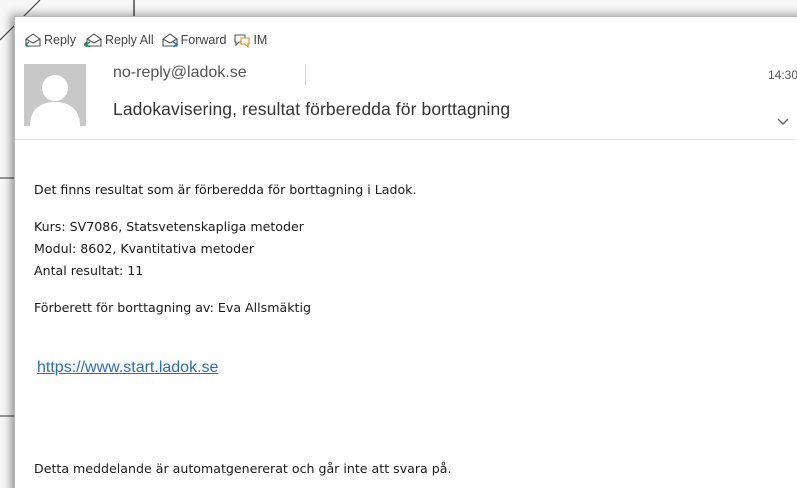 The image size is (797, 488). I want to click on person-icon, so click(55, 100).